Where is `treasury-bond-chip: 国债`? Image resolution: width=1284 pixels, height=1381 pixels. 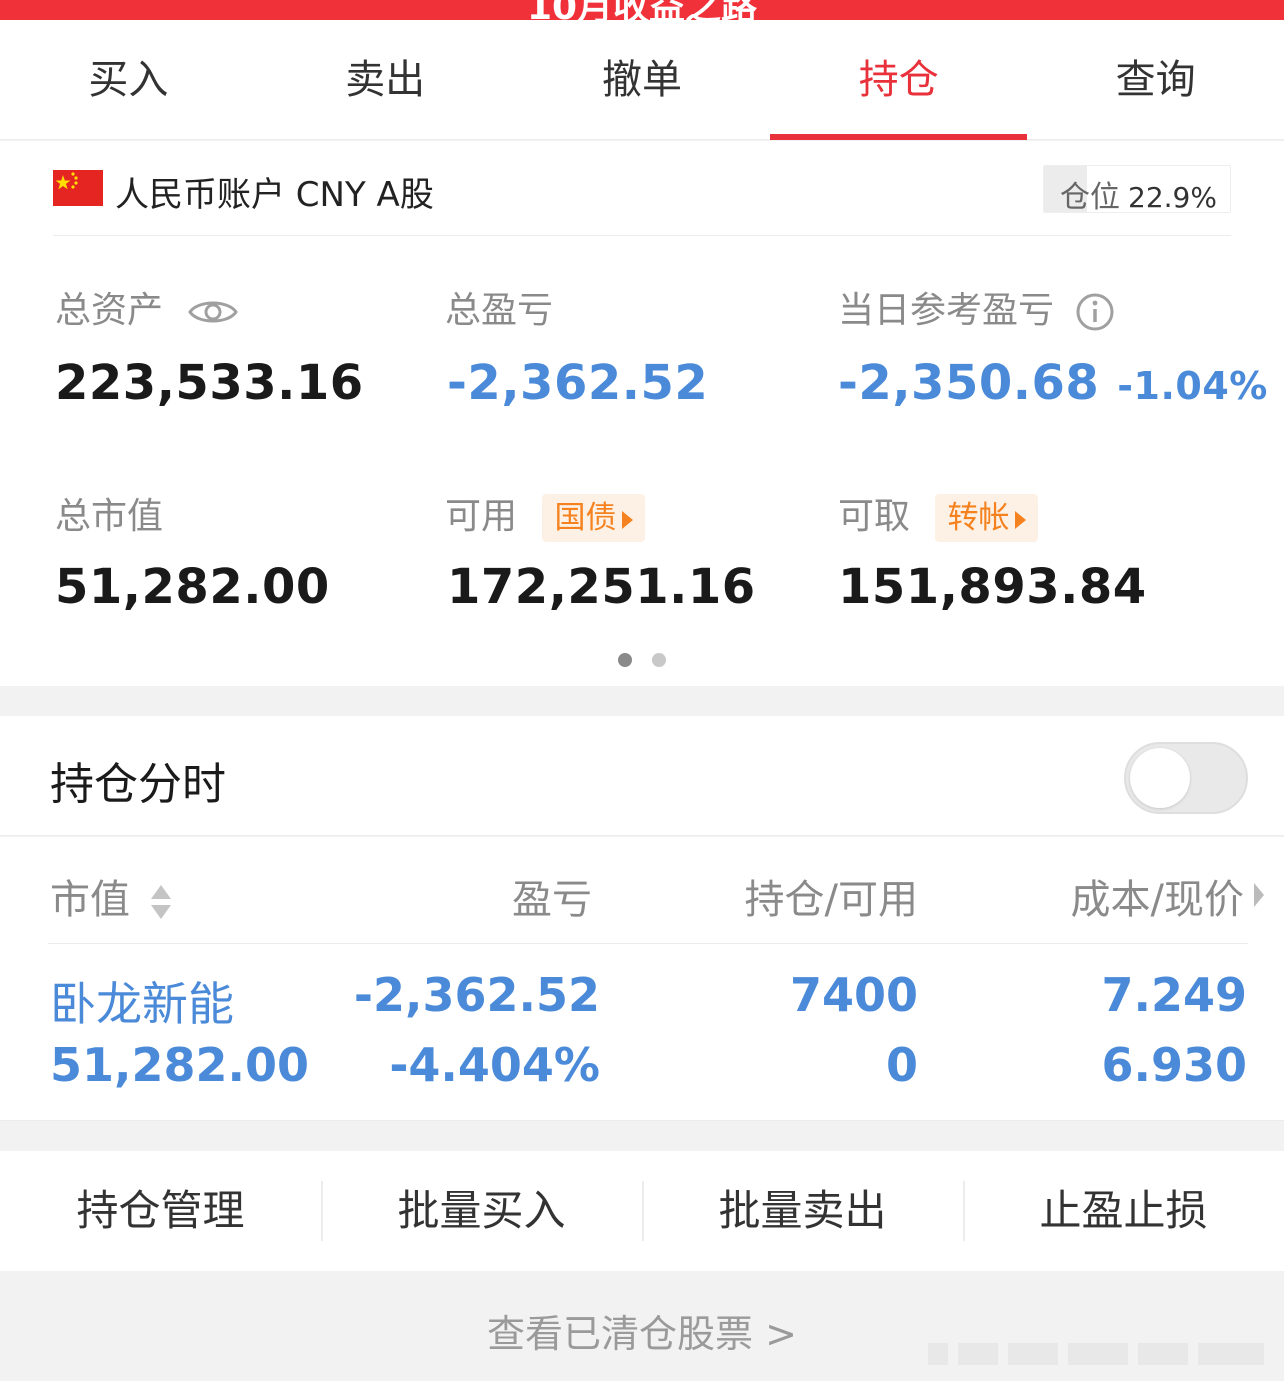 treasury-bond-chip: 国债 is located at coordinates (594, 518).